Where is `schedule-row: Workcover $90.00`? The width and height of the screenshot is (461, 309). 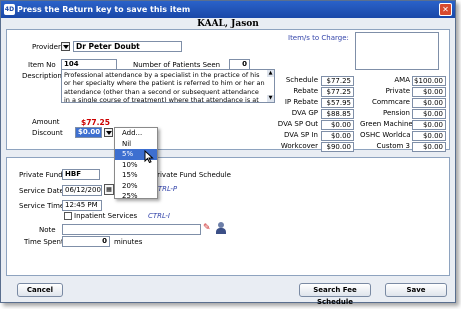
schedule-row: Workcover $90.00 is located at coordinates (309, 147).